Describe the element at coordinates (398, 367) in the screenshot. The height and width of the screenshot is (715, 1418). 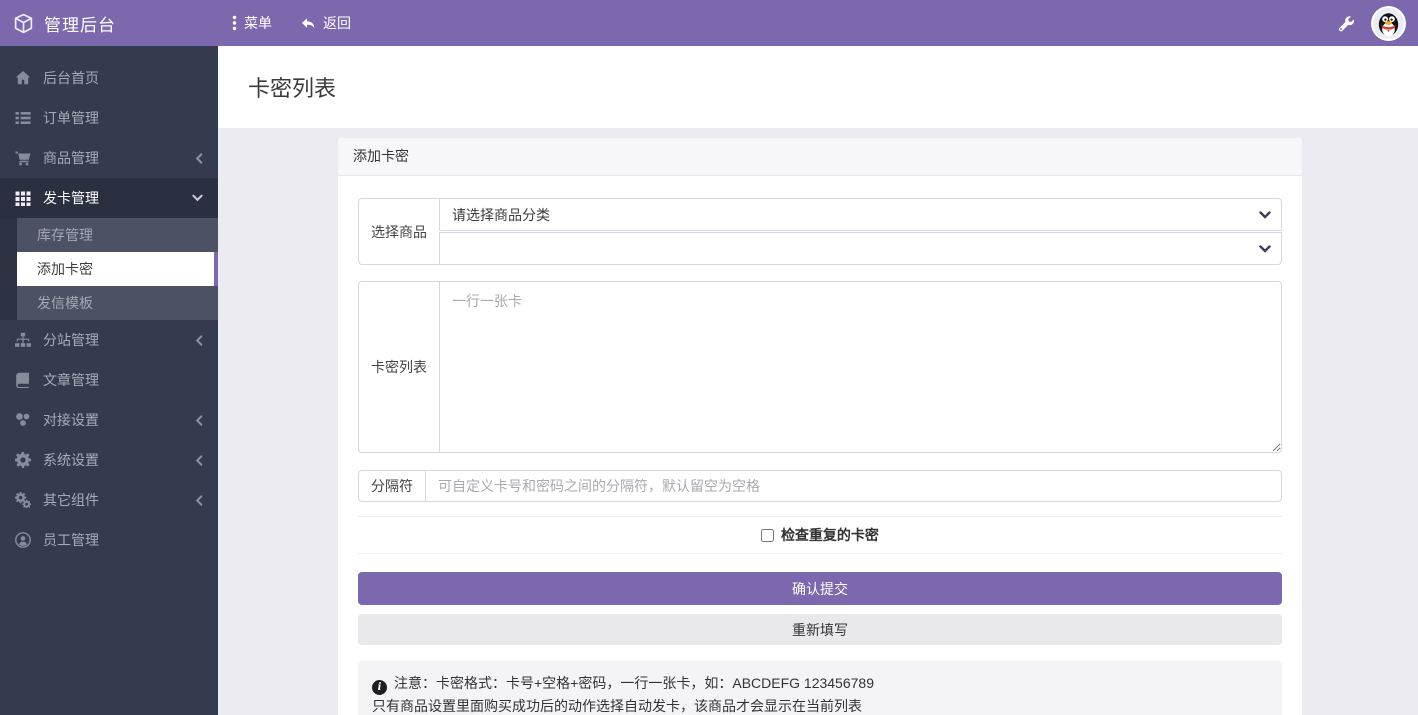
I see `card-list-label: 卡密列表` at that location.